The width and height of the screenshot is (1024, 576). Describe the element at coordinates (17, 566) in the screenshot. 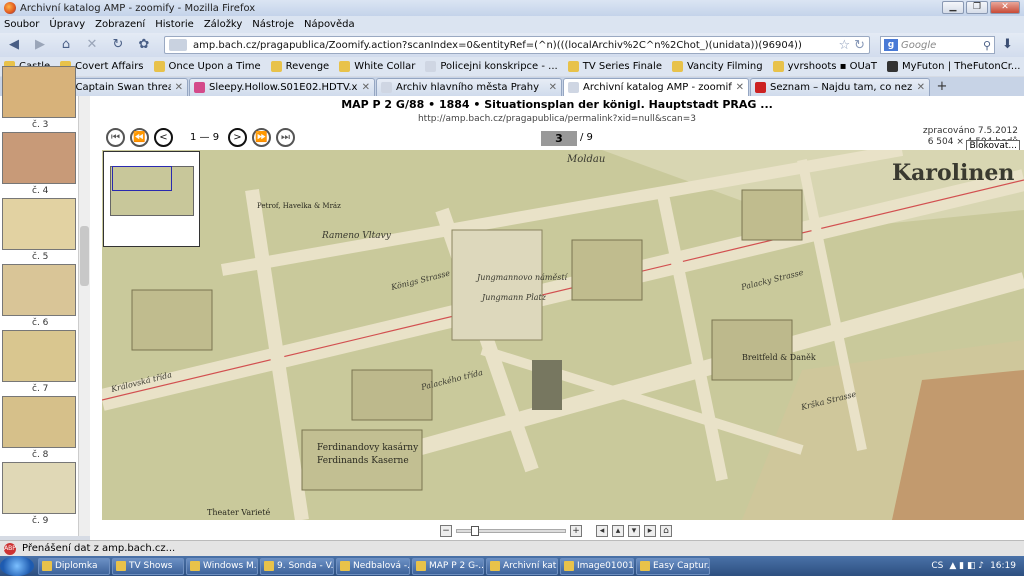

I see `start-button` at that location.